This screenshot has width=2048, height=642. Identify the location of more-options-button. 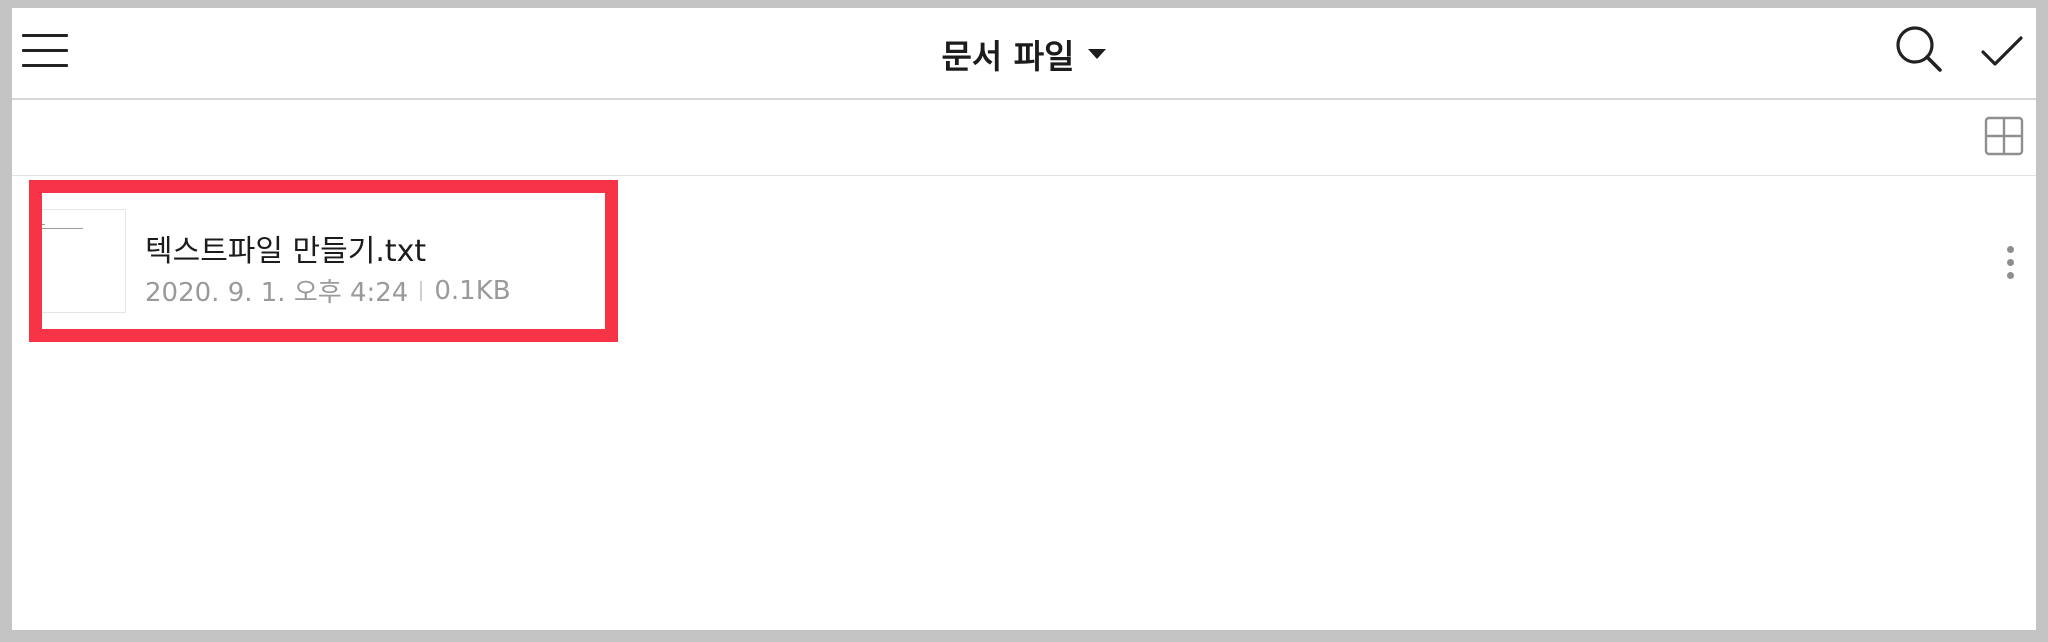
(2011, 266).